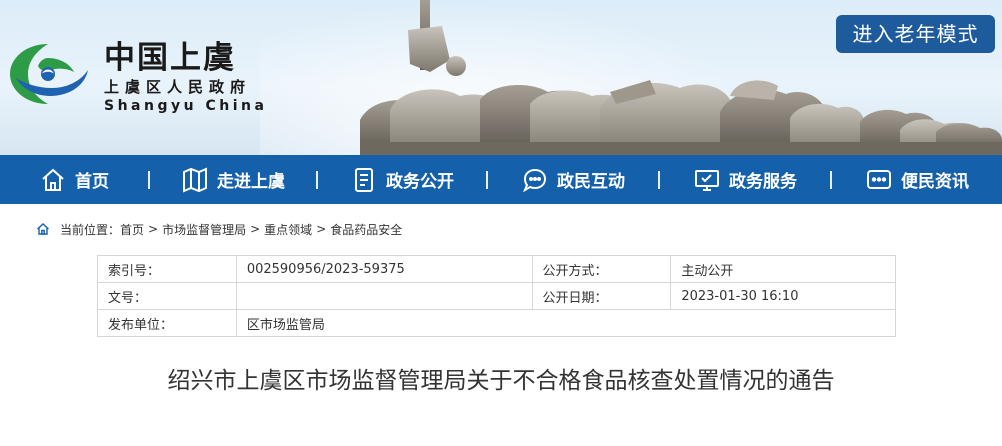 This screenshot has height=446, width=1002. Describe the element at coordinates (170, 58) in the screenshot. I see `logo-title: 中国上虞` at that location.